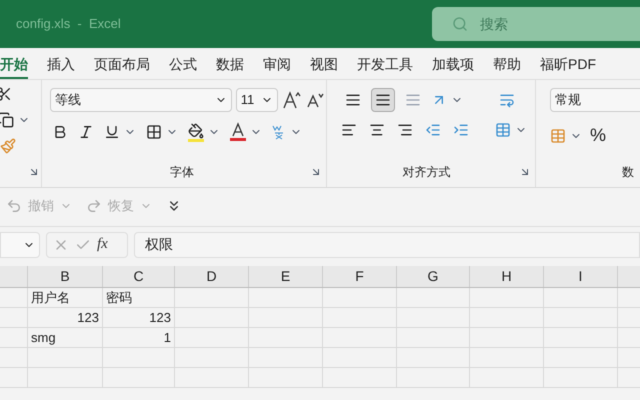 The image size is (640, 400). What do you see at coordinates (360, 276) in the screenshot?
I see `column-header: F` at bounding box center [360, 276].